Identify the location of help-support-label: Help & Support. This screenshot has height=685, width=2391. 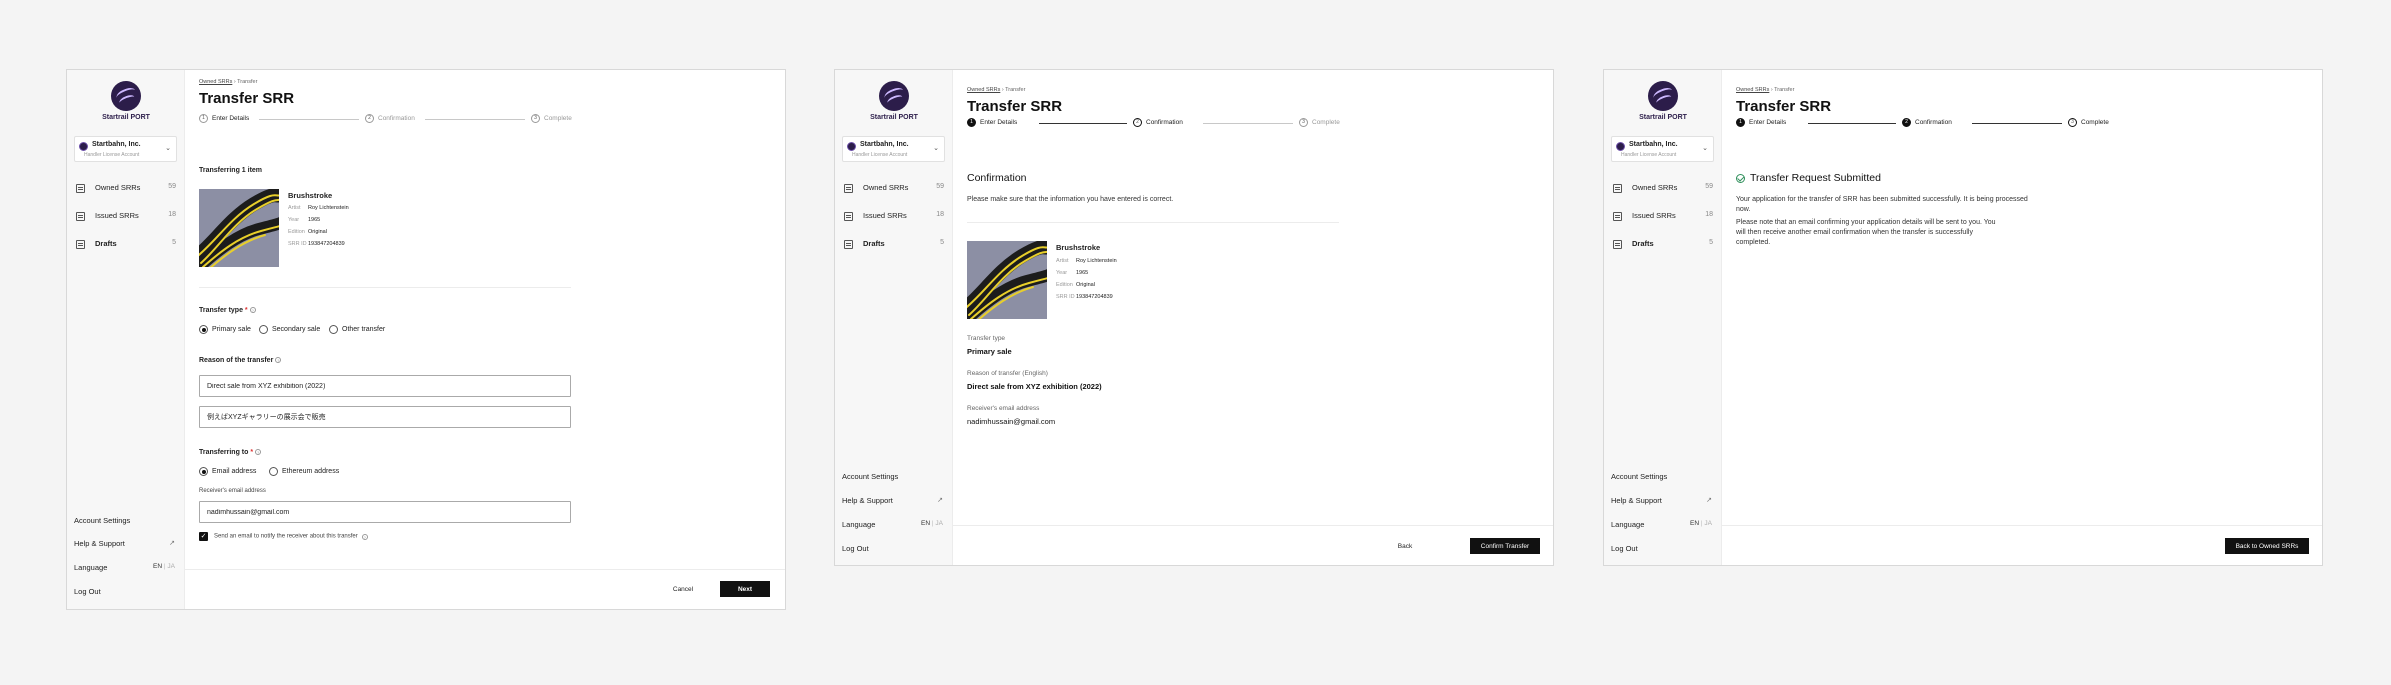
(99, 543).